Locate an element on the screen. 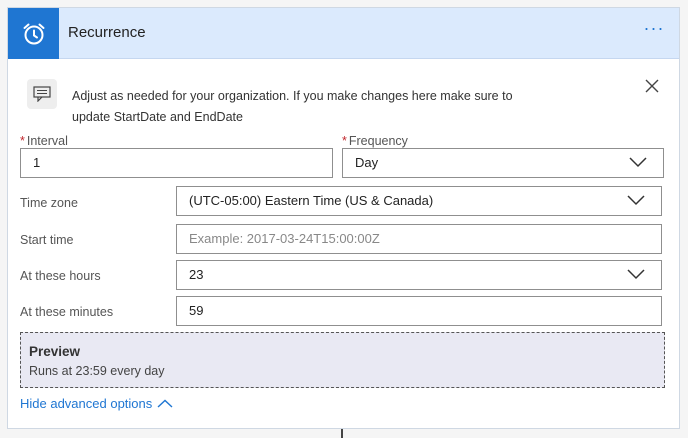 The width and height of the screenshot is (688, 438). at-hours-value: 23 is located at coordinates (196, 274).